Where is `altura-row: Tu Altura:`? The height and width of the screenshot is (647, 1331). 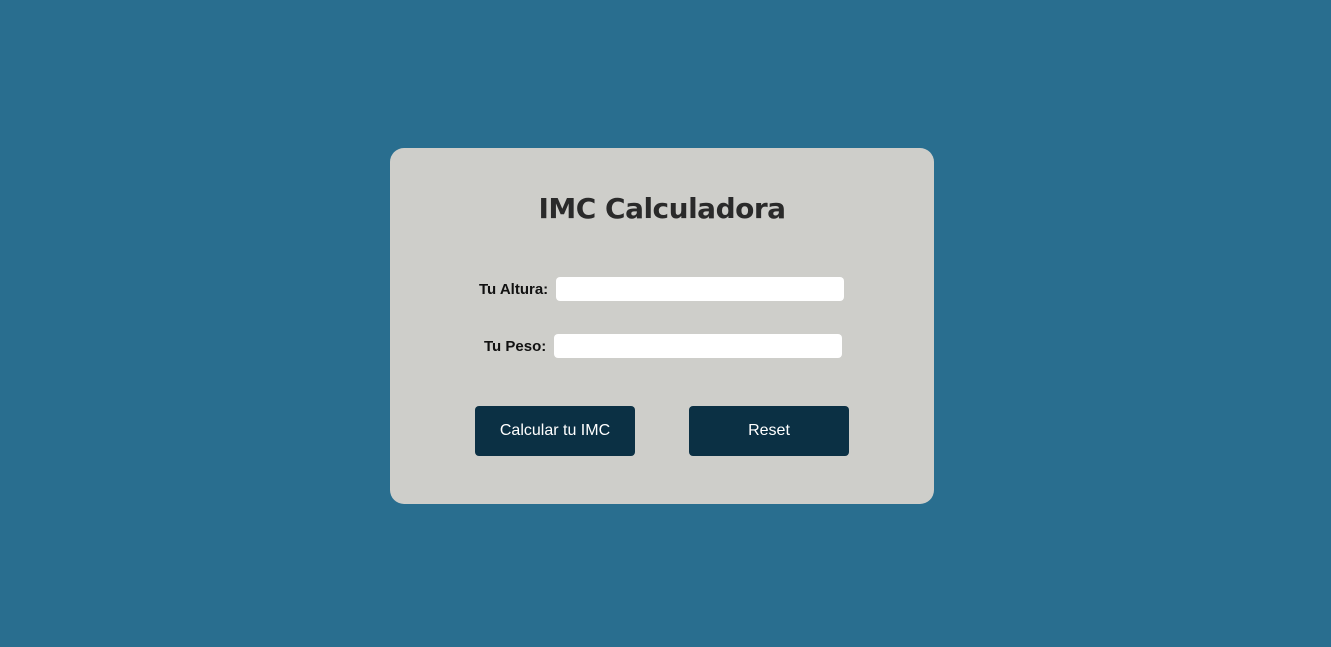 altura-row: Tu Altura: is located at coordinates (662, 289).